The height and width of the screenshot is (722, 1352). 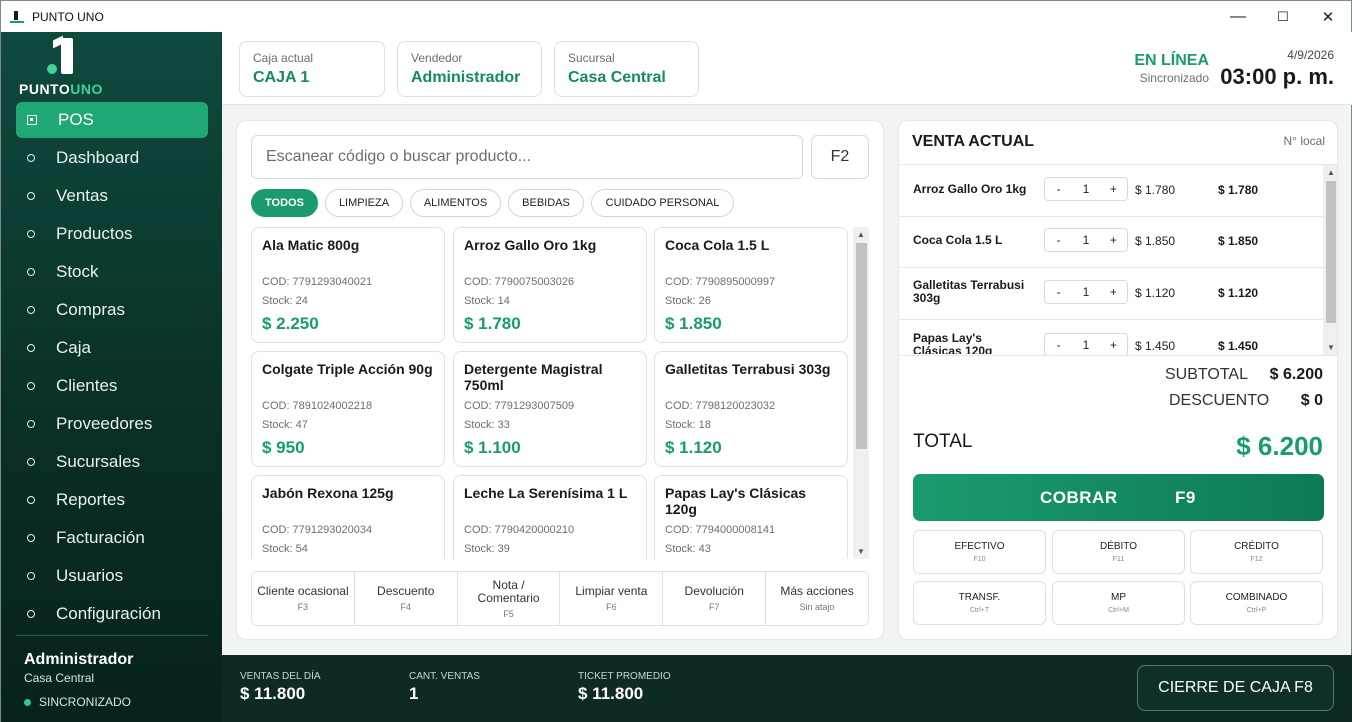 What do you see at coordinates (546, 203) in the screenshot?
I see `category-bebidas: BEBIDAS` at bounding box center [546, 203].